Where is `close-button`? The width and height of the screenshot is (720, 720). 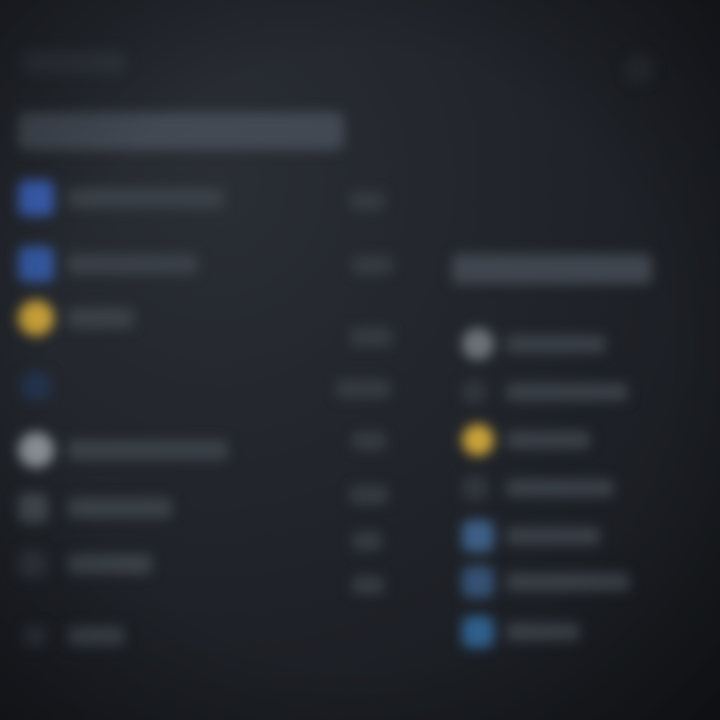
close-button is located at coordinates (639, 69).